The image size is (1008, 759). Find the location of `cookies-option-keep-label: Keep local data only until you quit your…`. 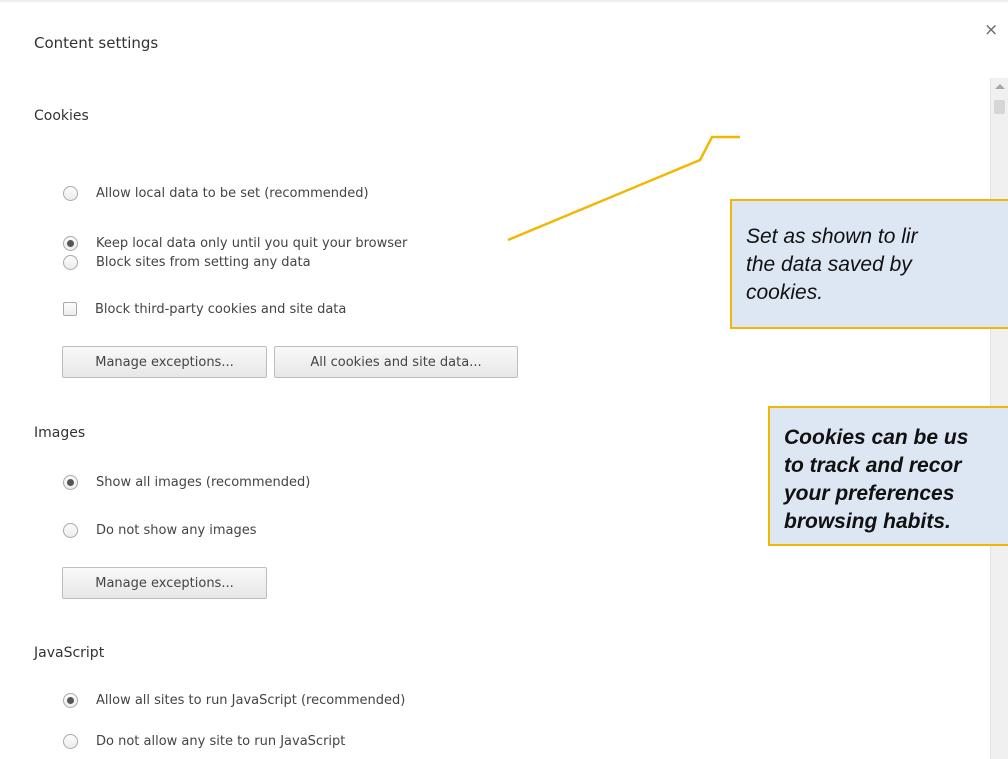

cookies-option-keep-label: Keep local data only until you quit your… is located at coordinates (252, 243).